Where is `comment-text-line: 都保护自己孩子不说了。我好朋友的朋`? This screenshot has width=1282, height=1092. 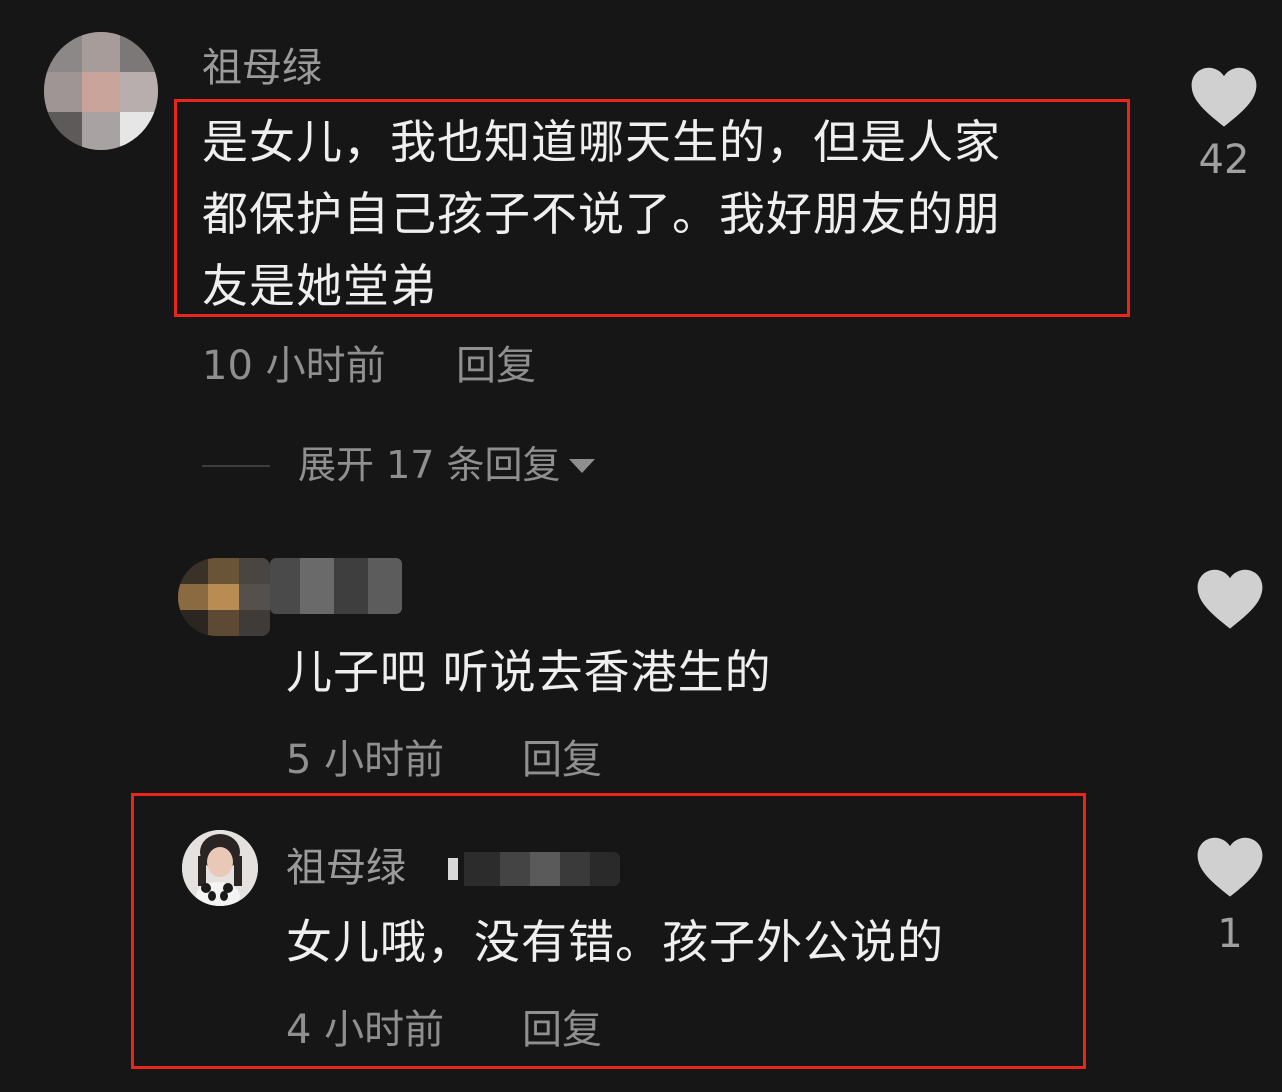
comment-text-line: 都保护自己孩子不说了。我好朋友的朋 is located at coordinates (601, 214).